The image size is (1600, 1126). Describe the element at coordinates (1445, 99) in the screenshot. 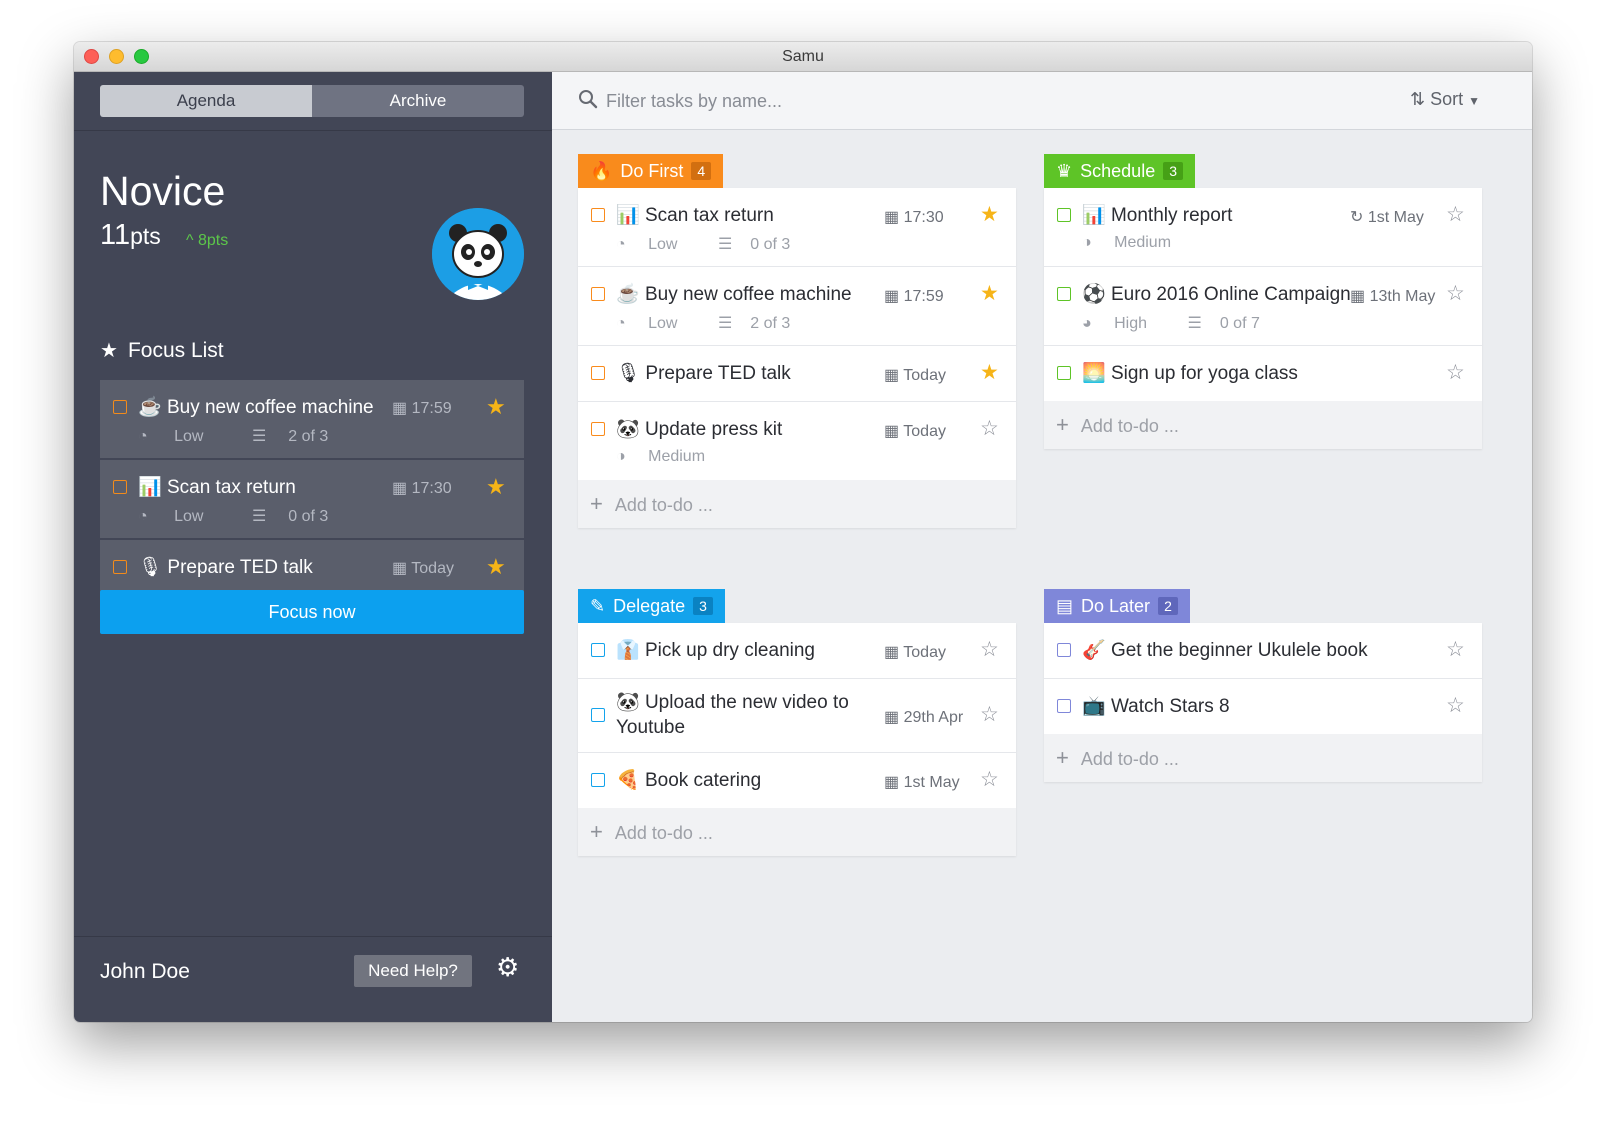

I see `sort-button: ⇅ Sort ▼` at that location.